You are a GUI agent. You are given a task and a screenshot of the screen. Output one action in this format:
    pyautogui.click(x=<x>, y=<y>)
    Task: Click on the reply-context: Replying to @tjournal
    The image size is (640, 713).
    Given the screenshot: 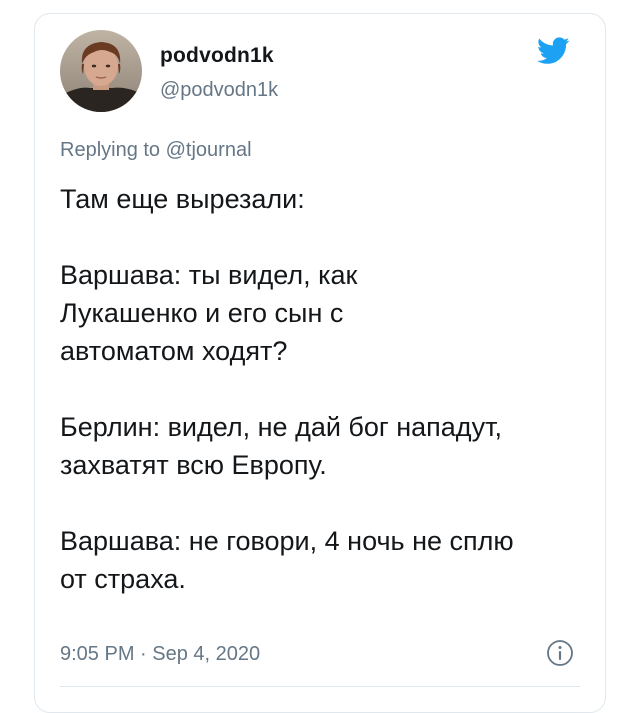 What is the action you would take?
    pyautogui.click(x=156, y=150)
    